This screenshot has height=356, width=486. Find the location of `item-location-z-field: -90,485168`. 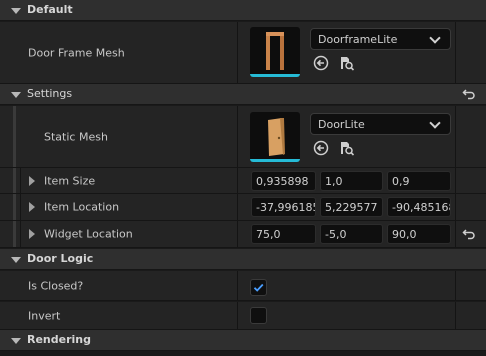

item-location-z-field: -90,485168 is located at coordinates (419, 207).